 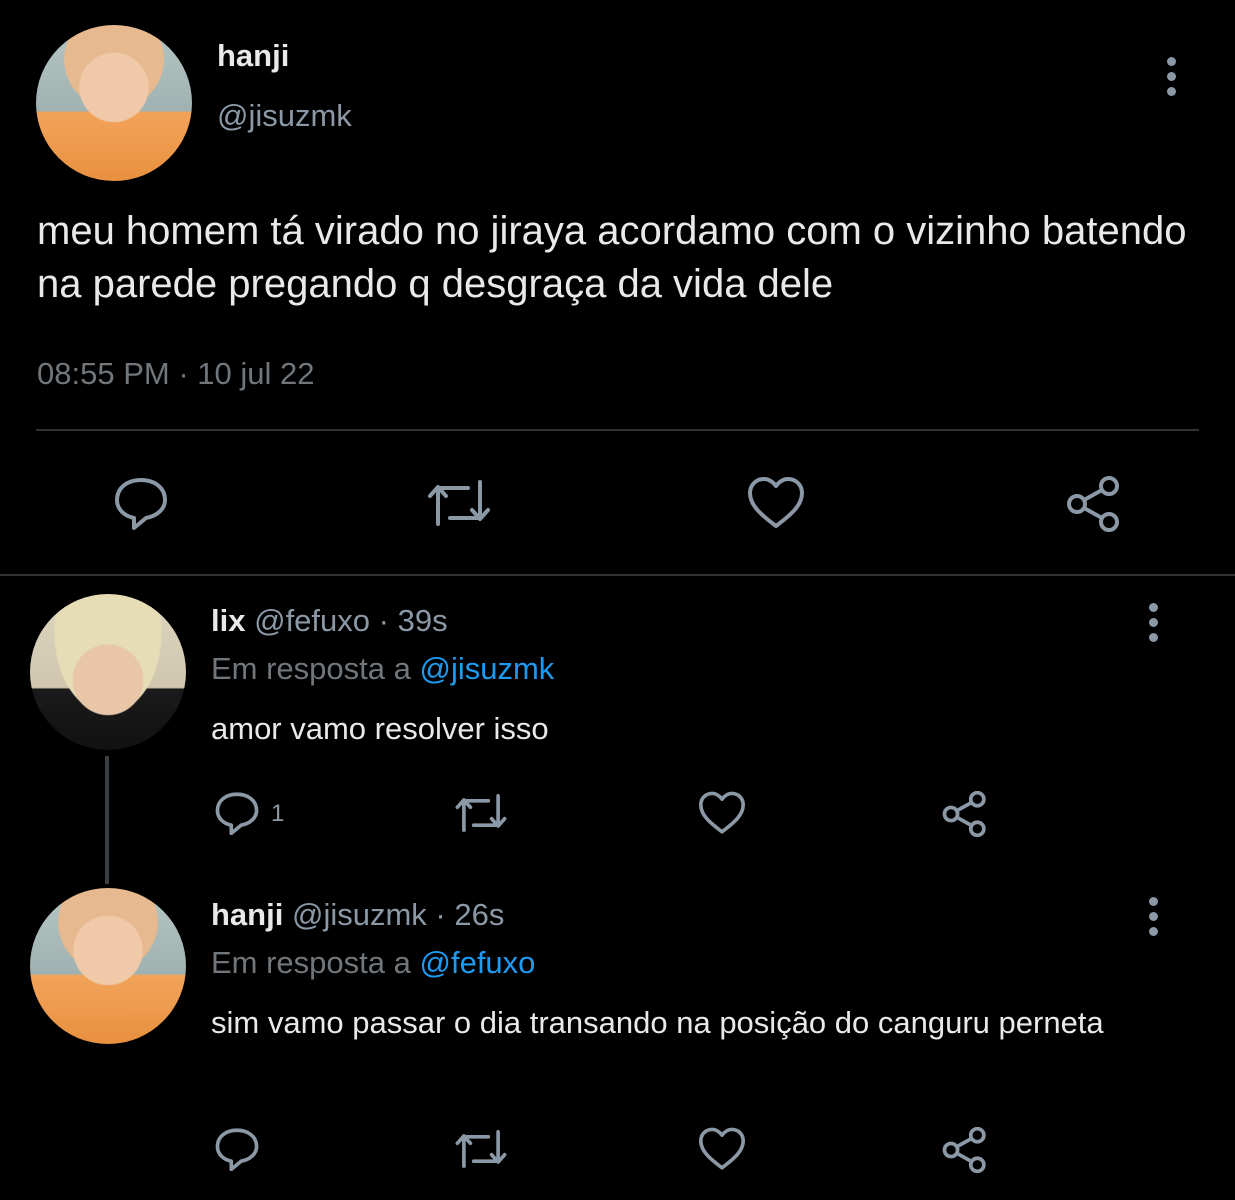 What do you see at coordinates (478, 962) in the screenshot?
I see `mention-link: @fefuxo` at bounding box center [478, 962].